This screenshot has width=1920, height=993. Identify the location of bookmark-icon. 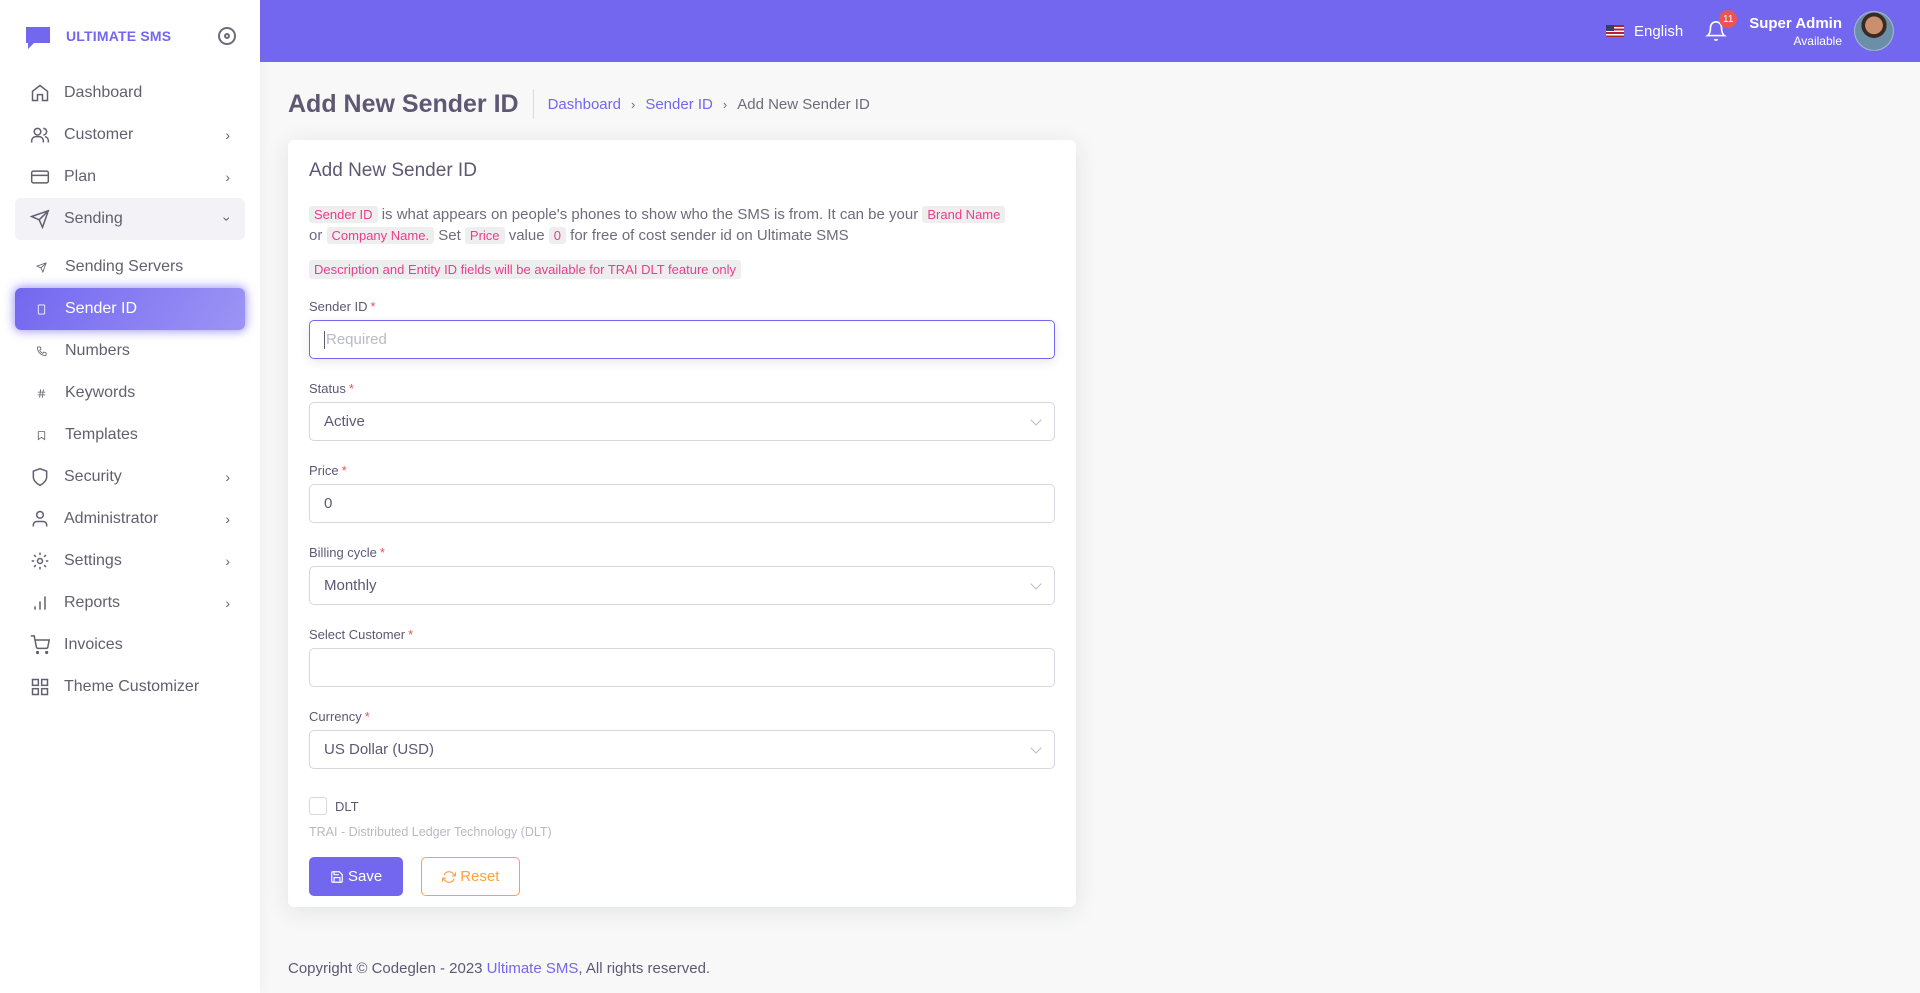
(41, 435).